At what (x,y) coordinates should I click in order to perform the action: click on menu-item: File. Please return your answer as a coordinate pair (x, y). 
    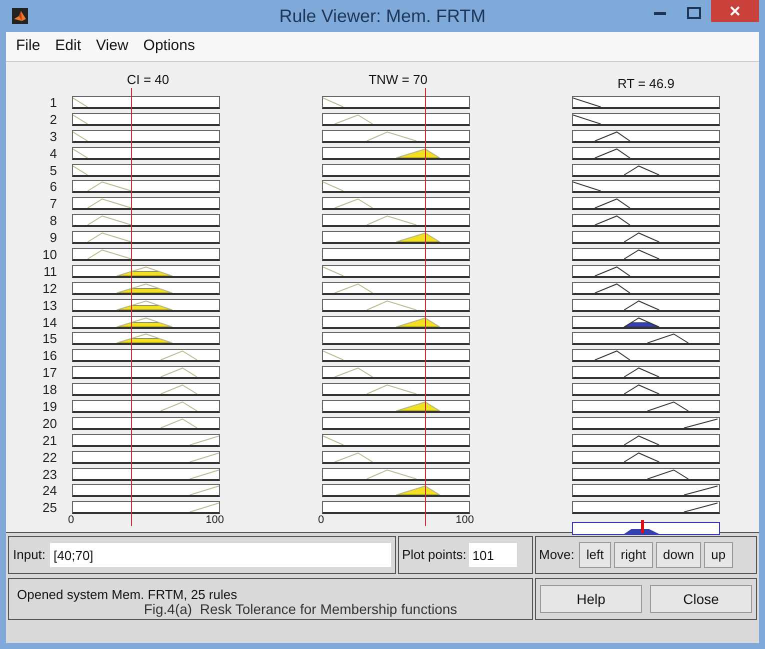
    Looking at the image, I should click on (28, 46).